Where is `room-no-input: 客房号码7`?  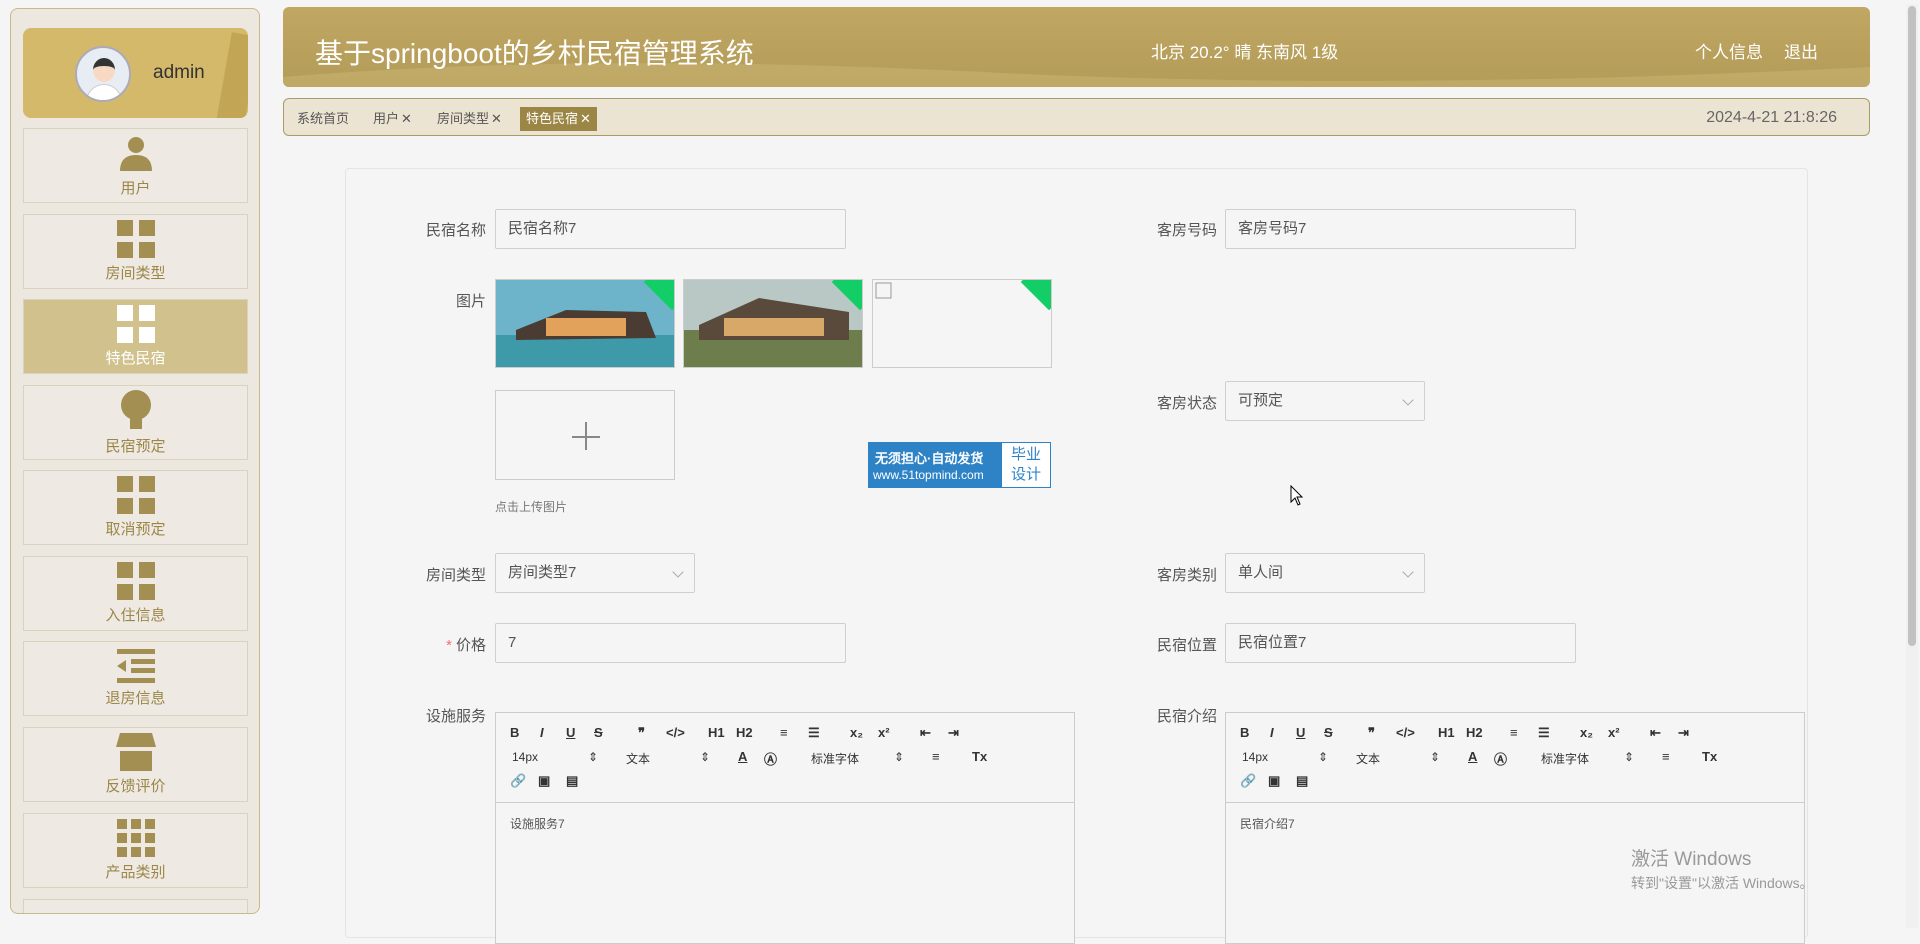 room-no-input: 客房号码7 is located at coordinates (1400, 229).